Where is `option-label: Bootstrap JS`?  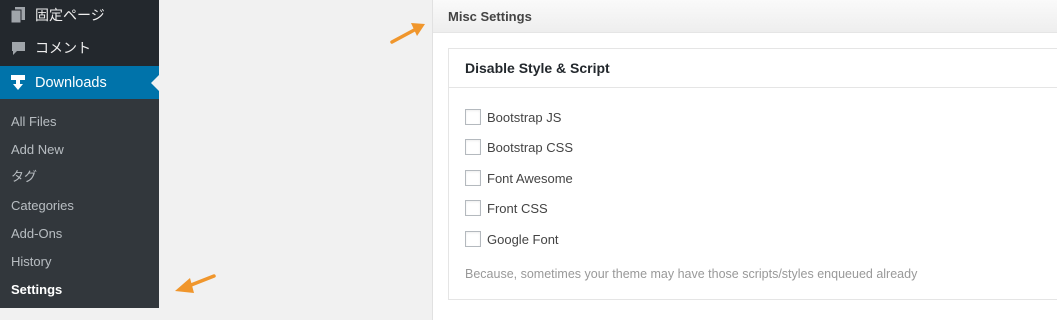 option-label: Bootstrap JS is located at coordinates (524, 117).